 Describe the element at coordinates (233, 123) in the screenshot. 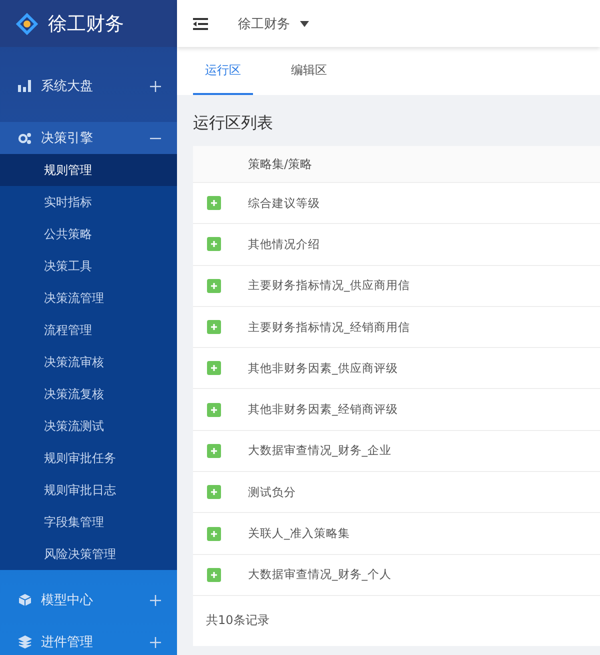

I see `panel-title: 运行区列表` at that location.